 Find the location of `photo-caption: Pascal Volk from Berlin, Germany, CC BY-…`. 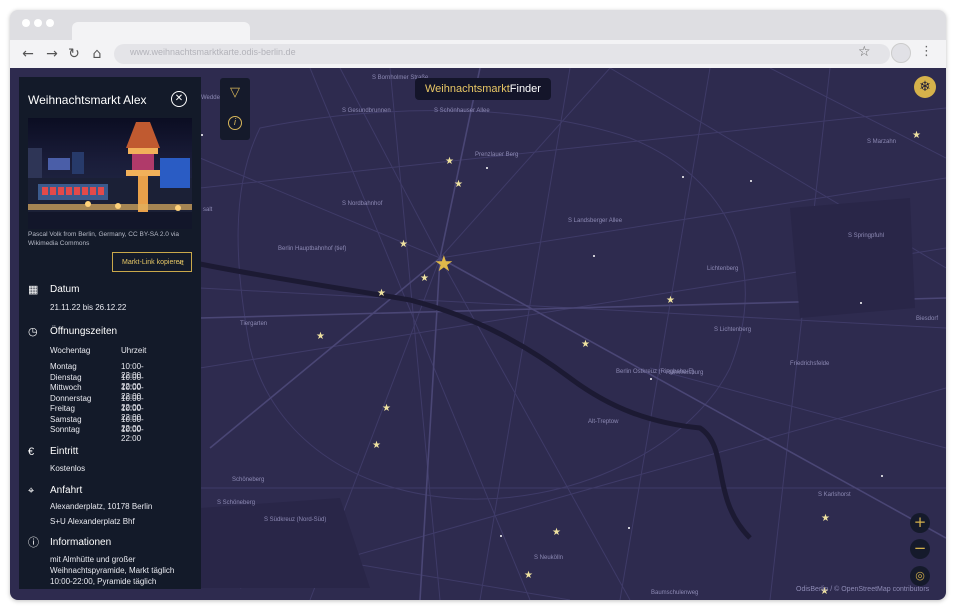

photo-caption: Pascal Volk from Berlin, Germany, CC BY-… is located at coordinates (104, 239).